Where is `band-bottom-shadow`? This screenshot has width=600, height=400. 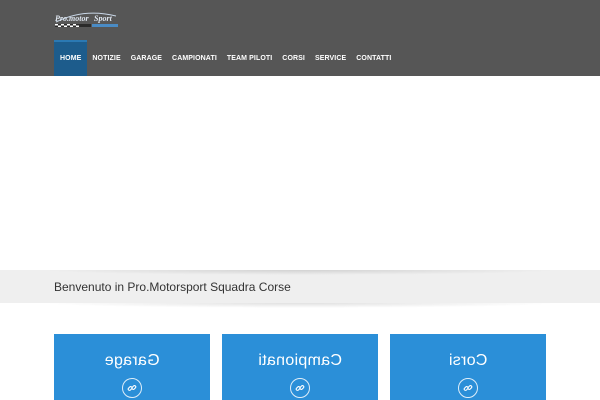 band-bottom-shadow is located at coordinates (300, 305).